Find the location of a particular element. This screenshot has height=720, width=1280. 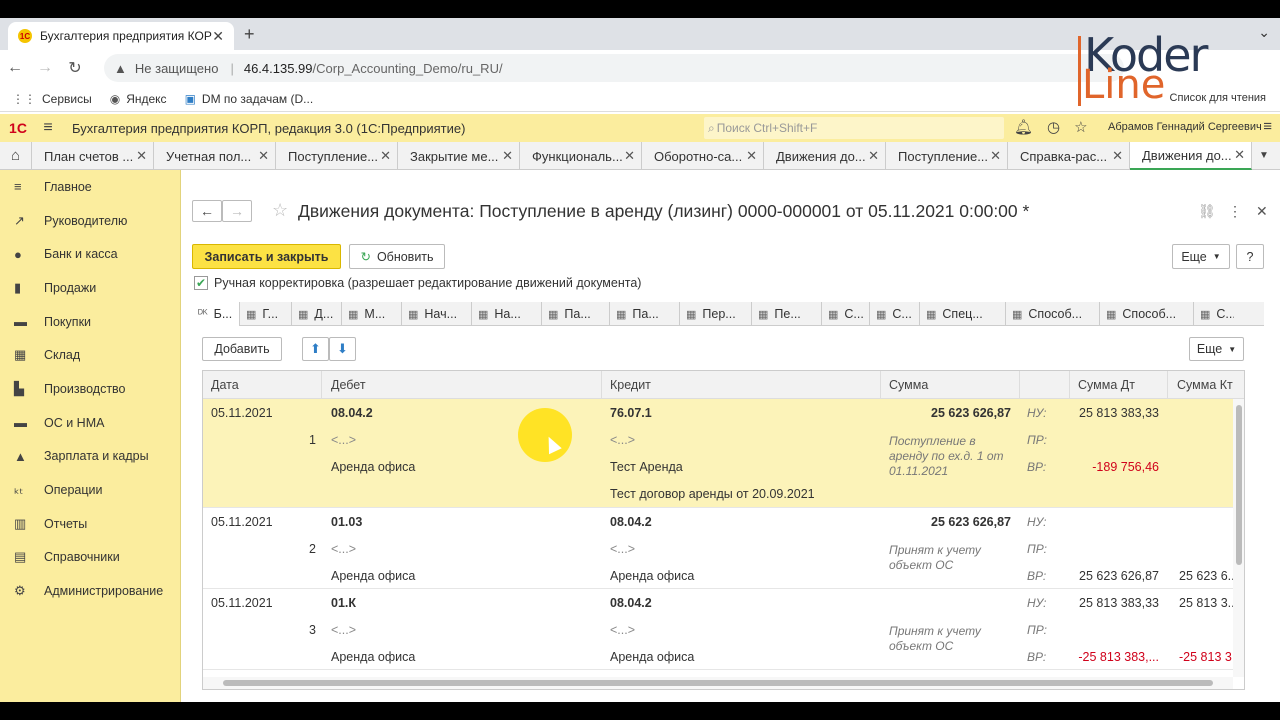

back-arrow-icon: ← is located at coordinates (15, 68).